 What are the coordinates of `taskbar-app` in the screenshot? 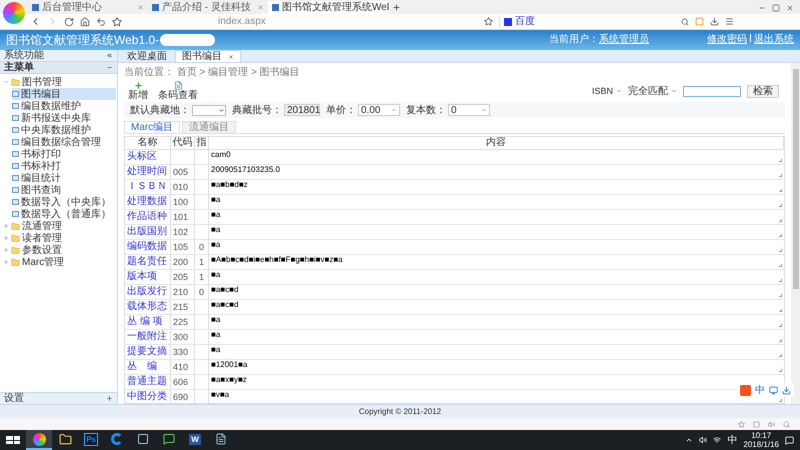 It's located at (39, 440).